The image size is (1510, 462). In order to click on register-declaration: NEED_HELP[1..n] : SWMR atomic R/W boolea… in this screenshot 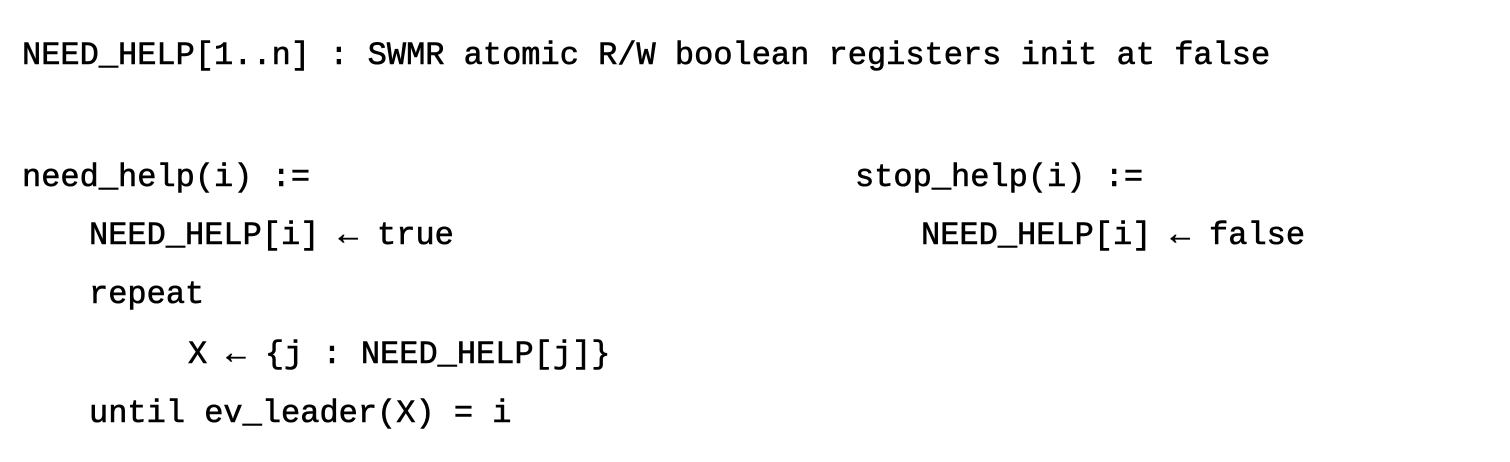, I will do `click(646, 56)`.